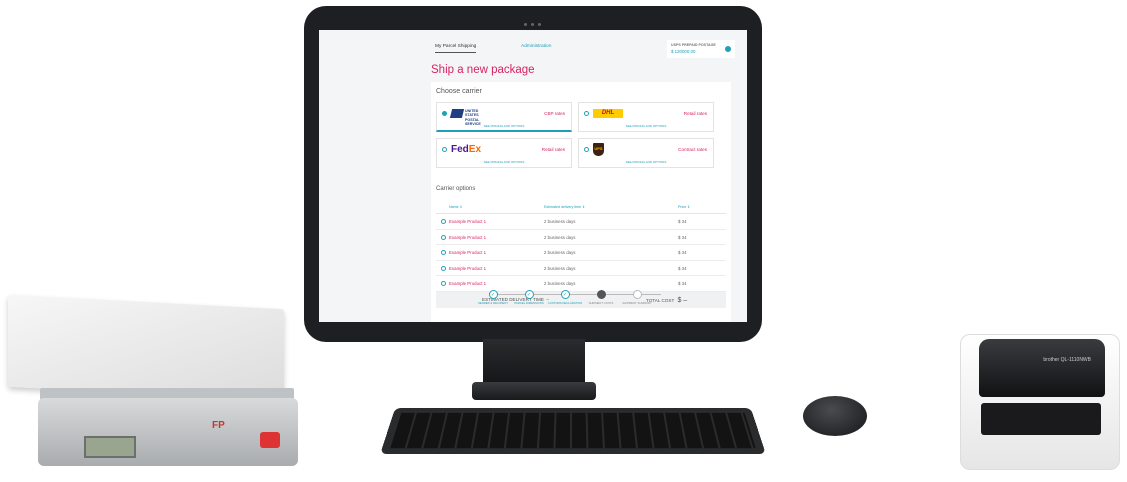 Image resolution: width=1127 pixels, height=482 pixels. Describe the element at coordinates (835, 416) in the screenshot. I see `mouse` at that location.